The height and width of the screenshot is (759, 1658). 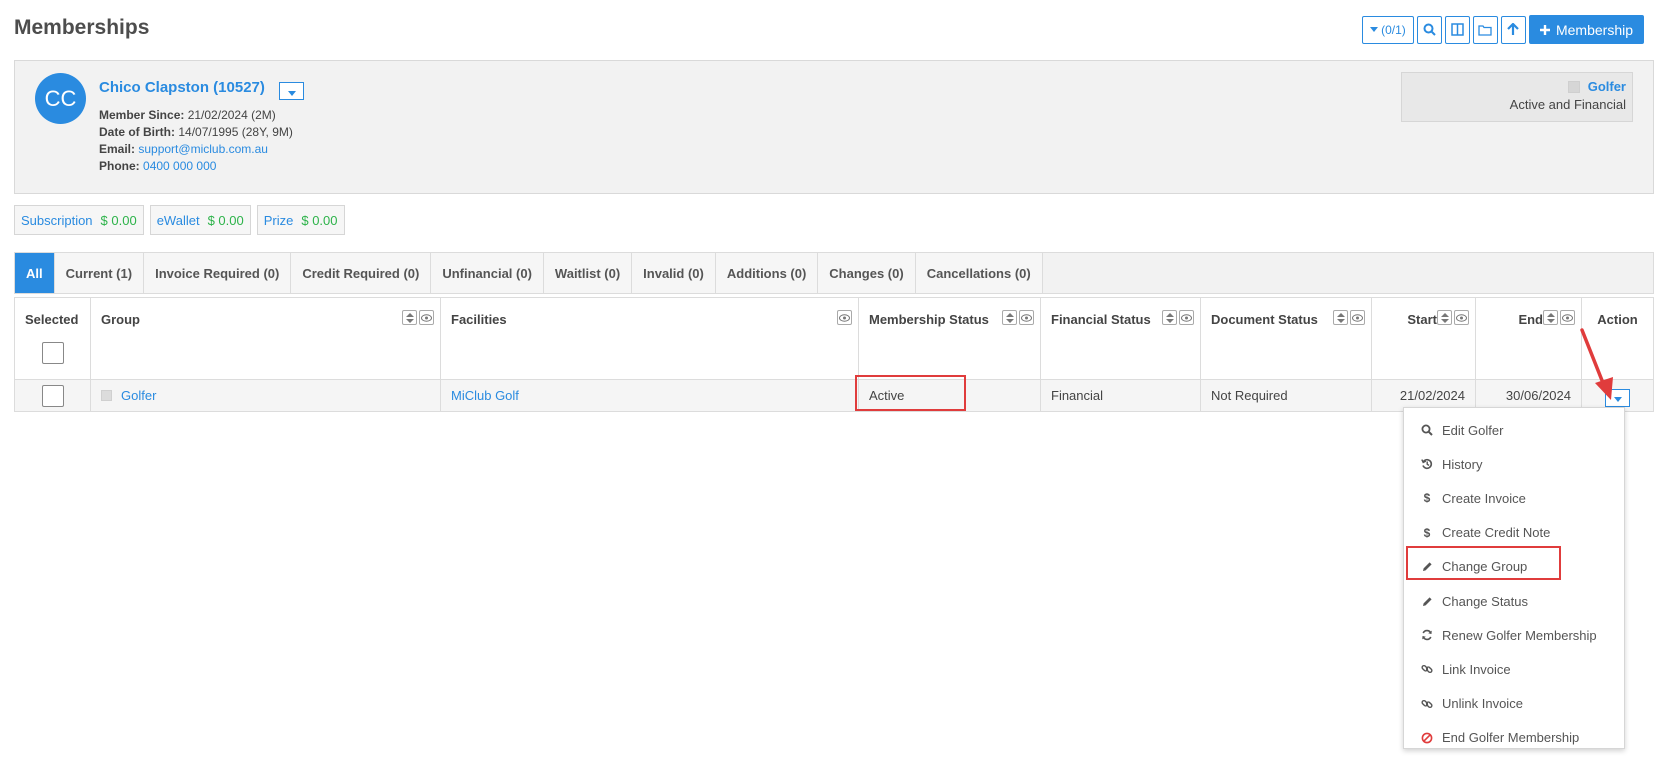 I want to click on upload-button, so click(x=1513, y=29).